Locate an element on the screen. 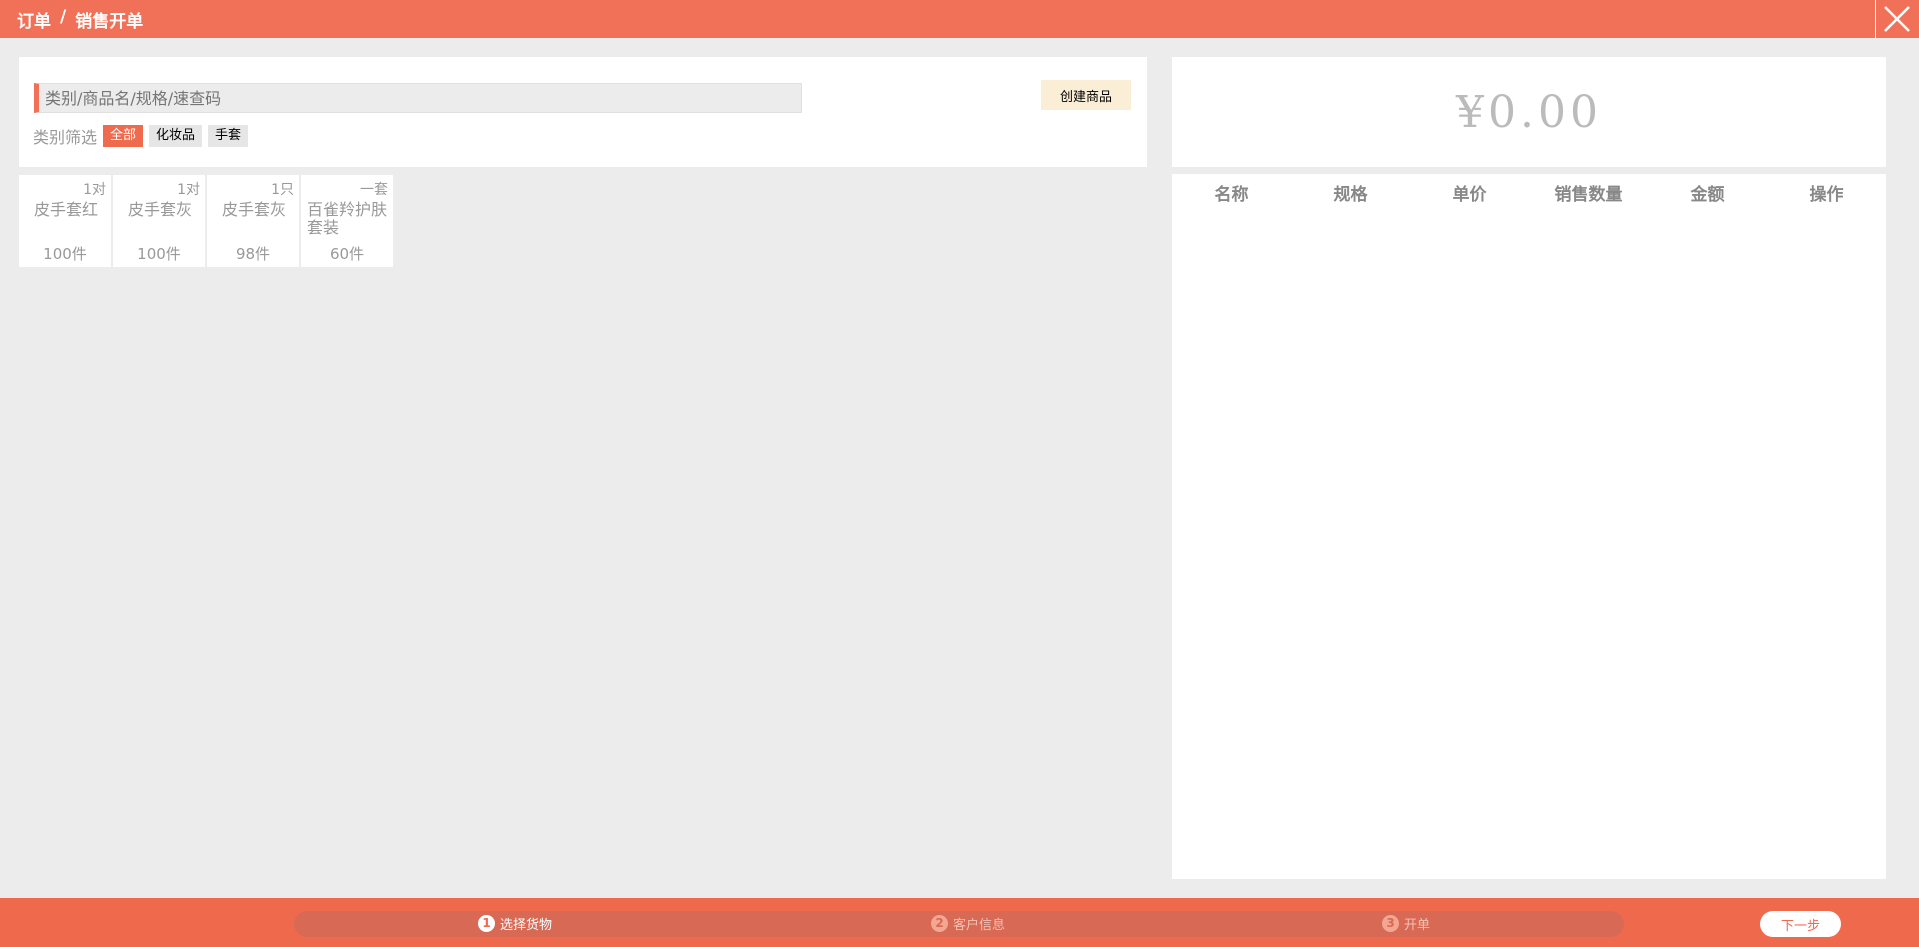 This screenshot has width=1919, height=947. product-stock: 60件 is located at coordinates (347, 254).